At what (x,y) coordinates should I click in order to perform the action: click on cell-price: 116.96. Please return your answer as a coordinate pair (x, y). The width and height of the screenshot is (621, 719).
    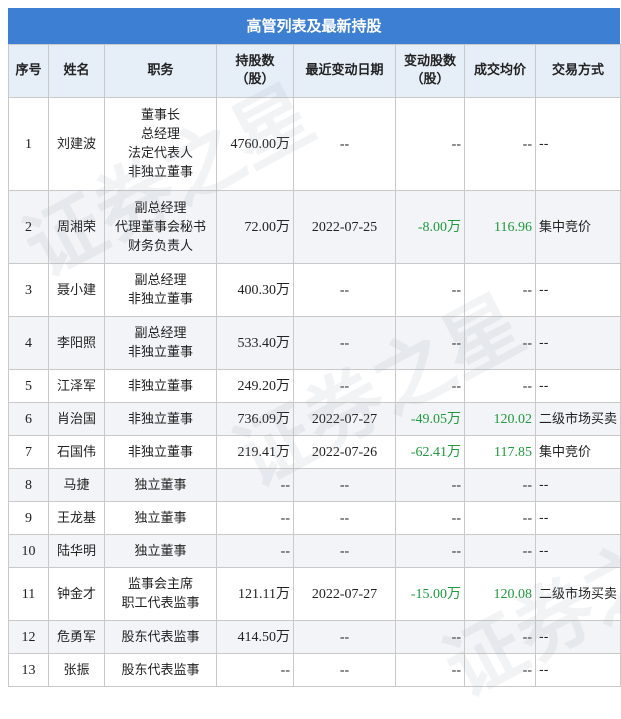
    Looking at the image, I should click on (500, 227).